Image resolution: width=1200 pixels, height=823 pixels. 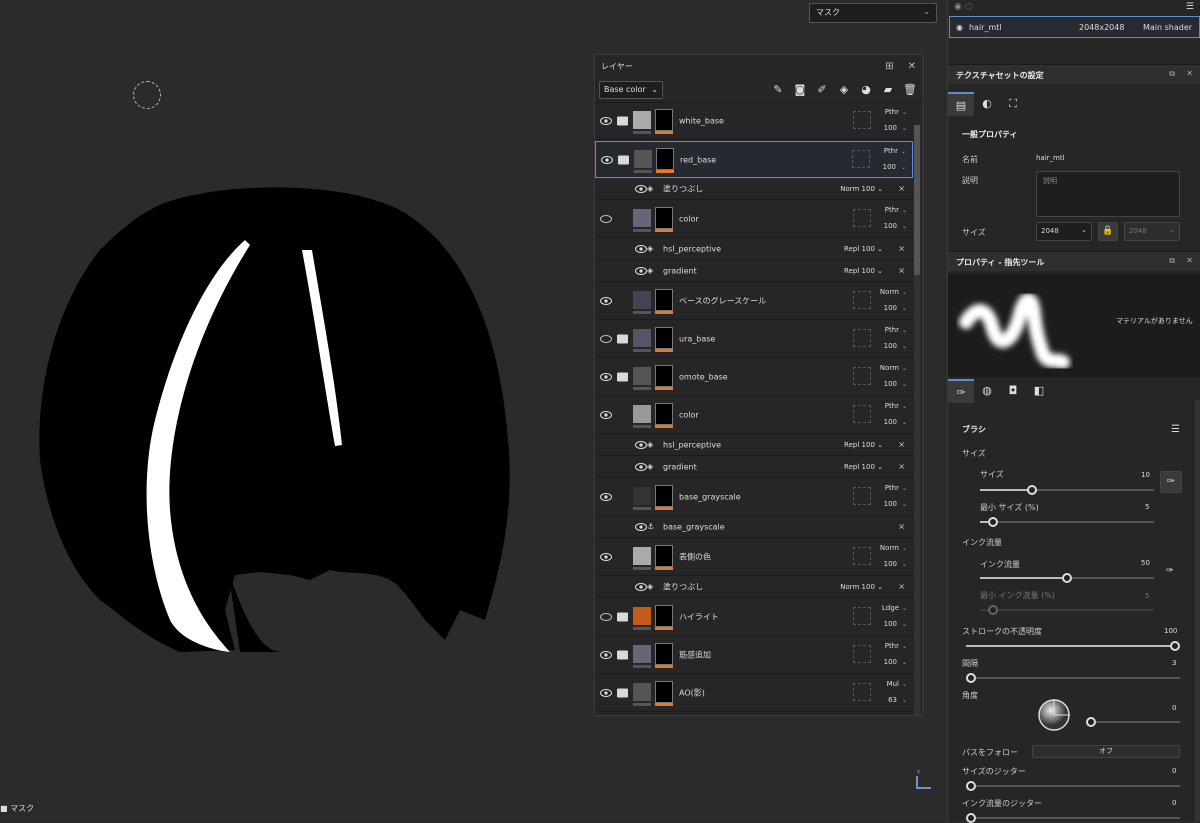 I want to click on blend-mode: Norm 100 ⌄, so click(x=861, y=189).